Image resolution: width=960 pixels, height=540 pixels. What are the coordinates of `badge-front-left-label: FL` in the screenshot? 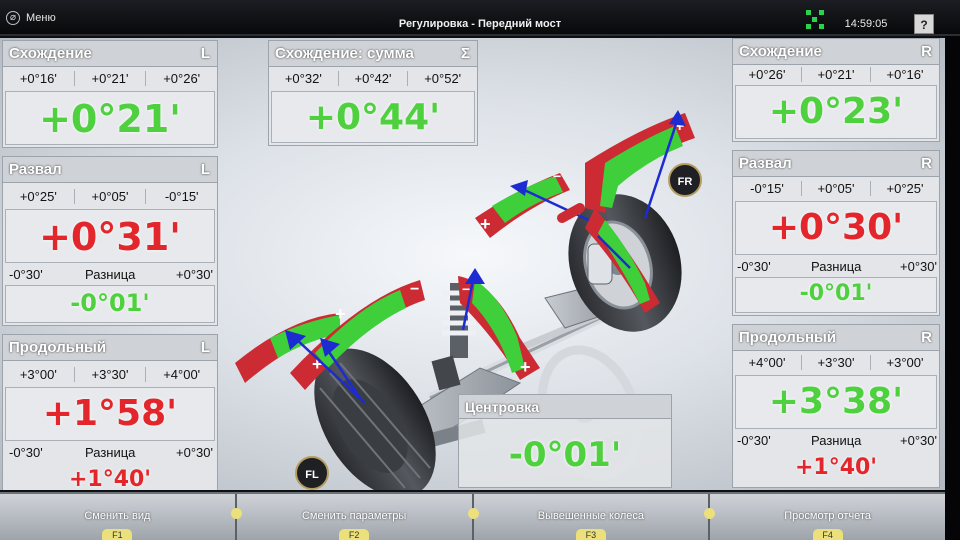 It's located at (312, 475).